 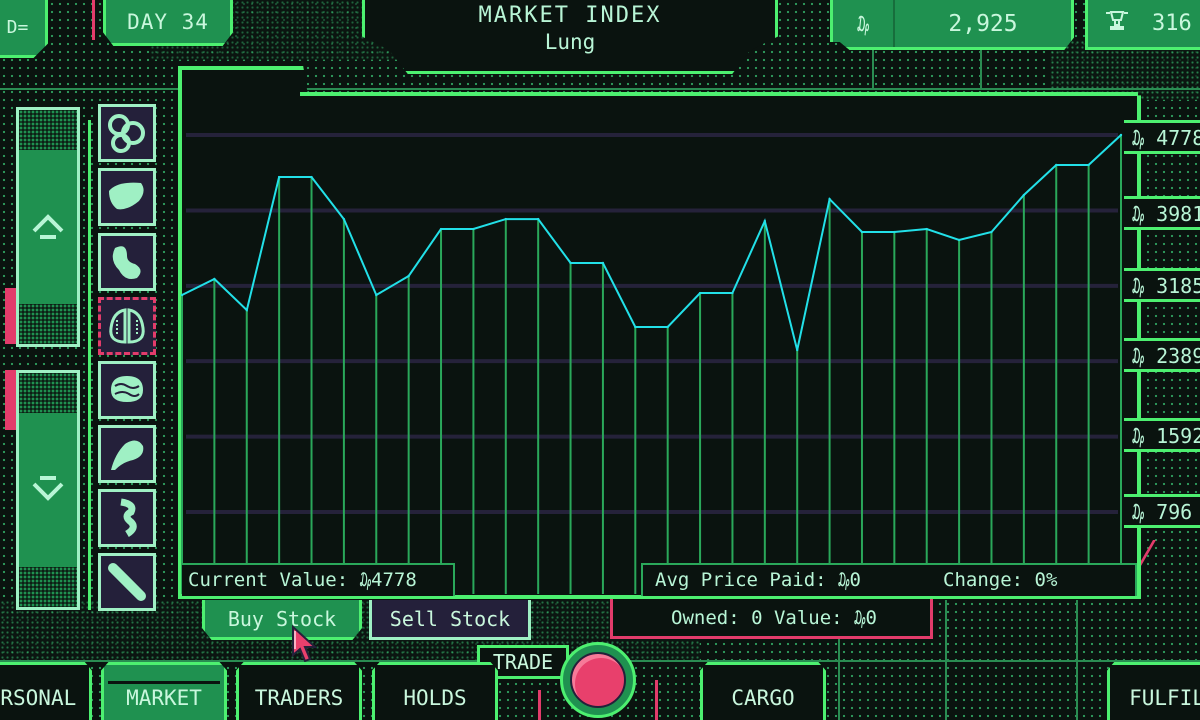 I want to click on trade-button, so click(x=598, y=680).